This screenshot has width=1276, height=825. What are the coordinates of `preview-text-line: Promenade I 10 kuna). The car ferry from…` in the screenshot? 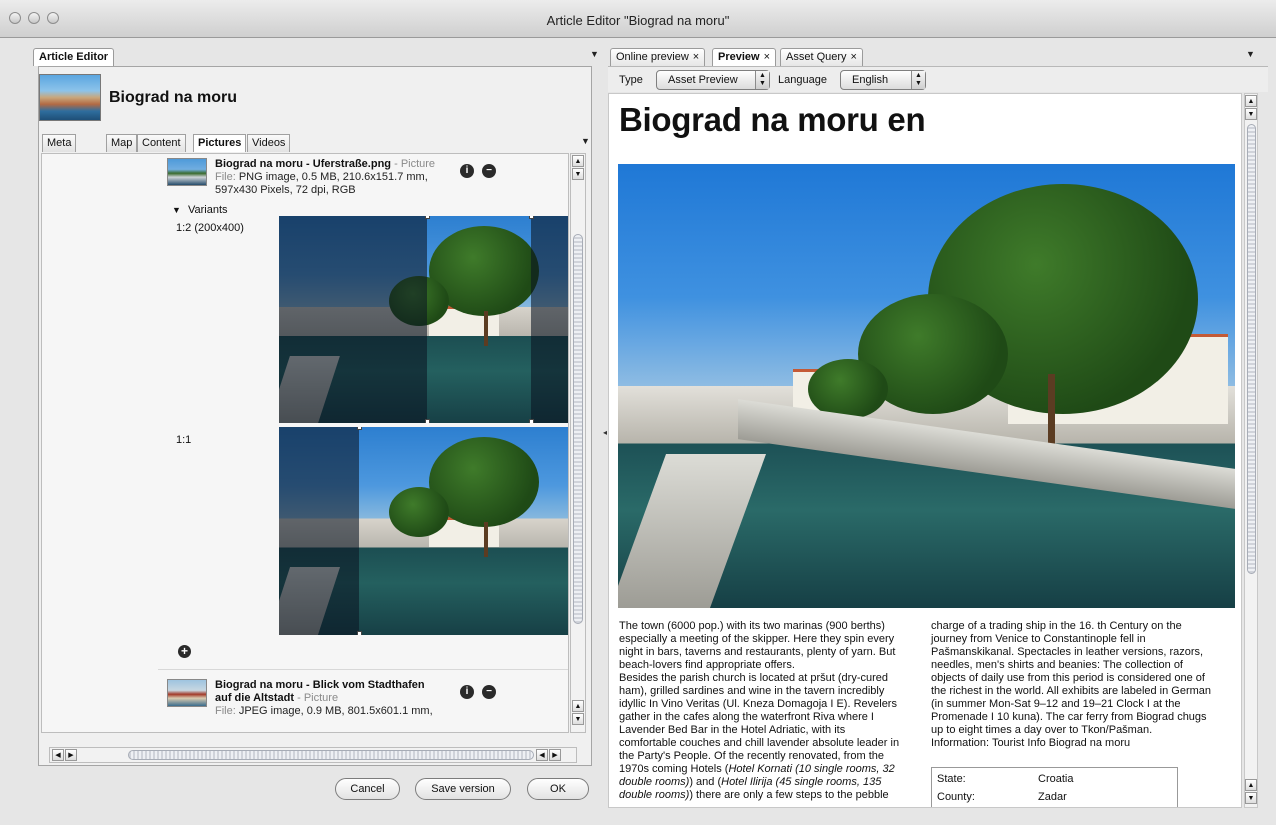 It's located at (1069, 717).